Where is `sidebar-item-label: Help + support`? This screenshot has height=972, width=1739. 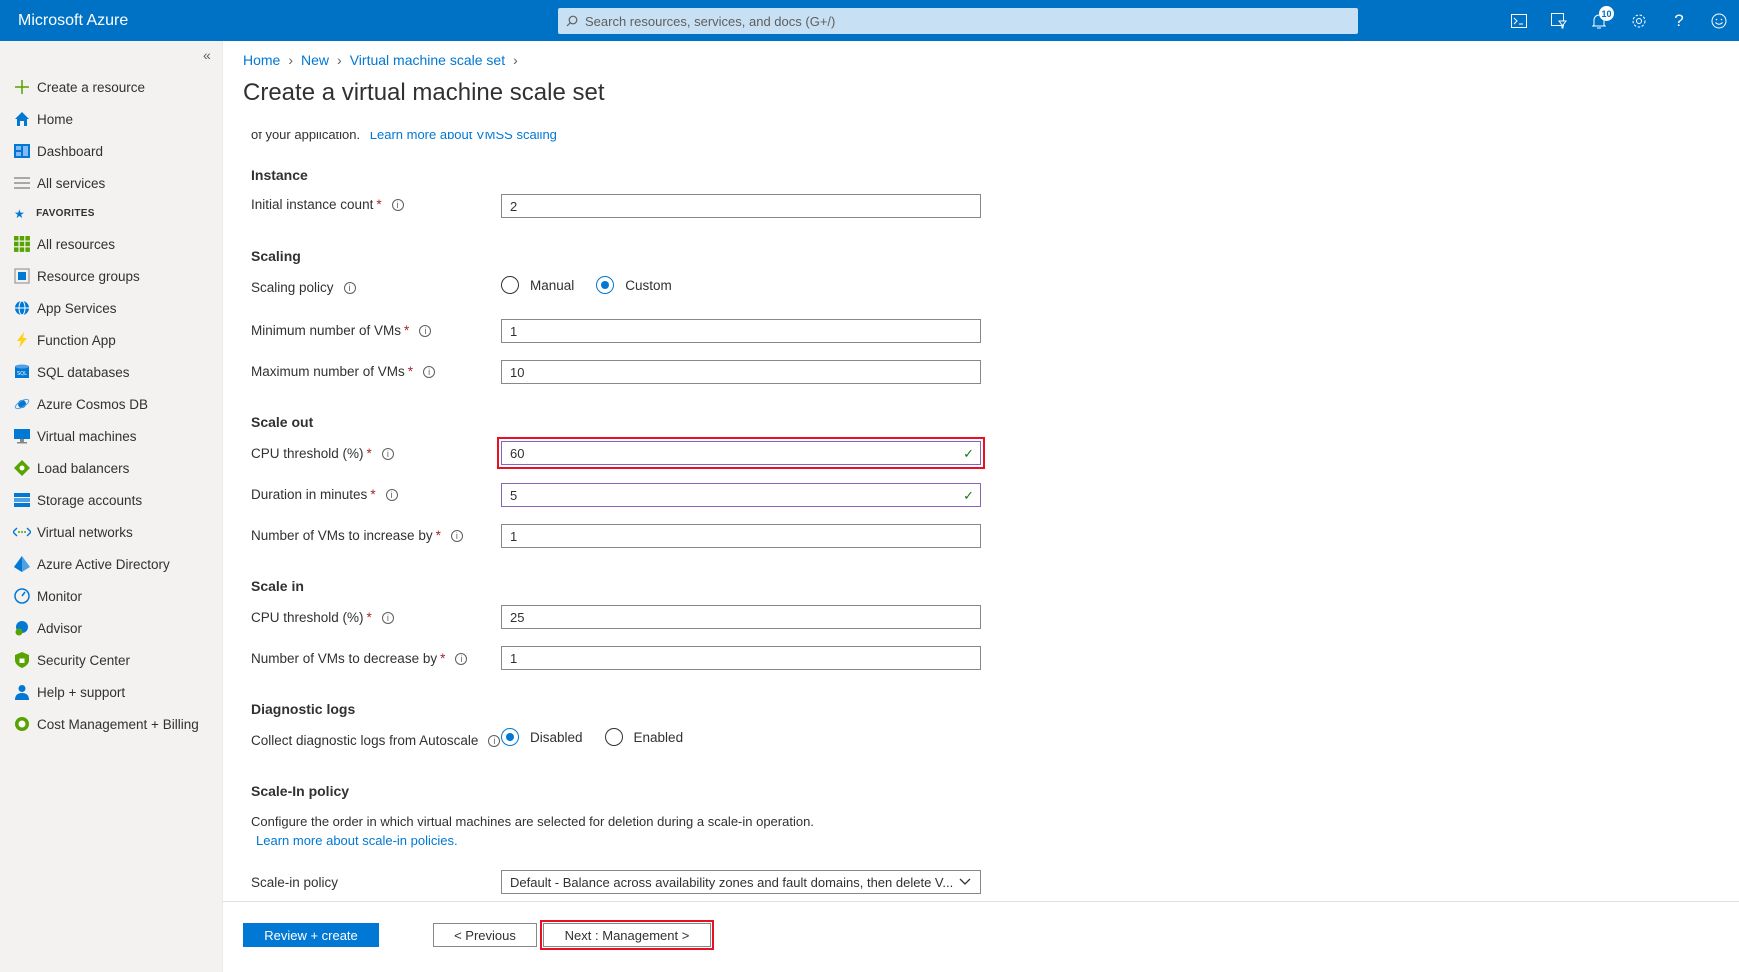 sidebar-item-label: Help + support is located at coordinates (81, 692).